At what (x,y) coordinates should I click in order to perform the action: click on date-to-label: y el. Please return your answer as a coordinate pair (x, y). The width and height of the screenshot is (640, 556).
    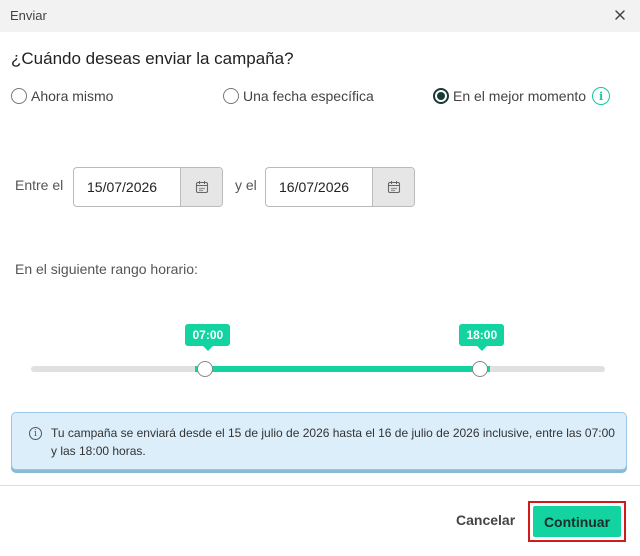
    Looking at the image, I should click on (246, 185).